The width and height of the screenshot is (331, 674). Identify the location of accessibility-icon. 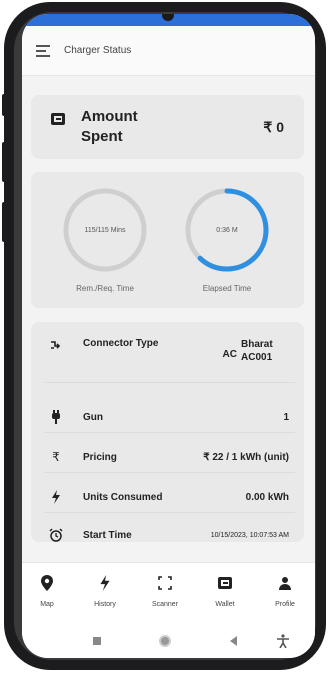
(283, 641).